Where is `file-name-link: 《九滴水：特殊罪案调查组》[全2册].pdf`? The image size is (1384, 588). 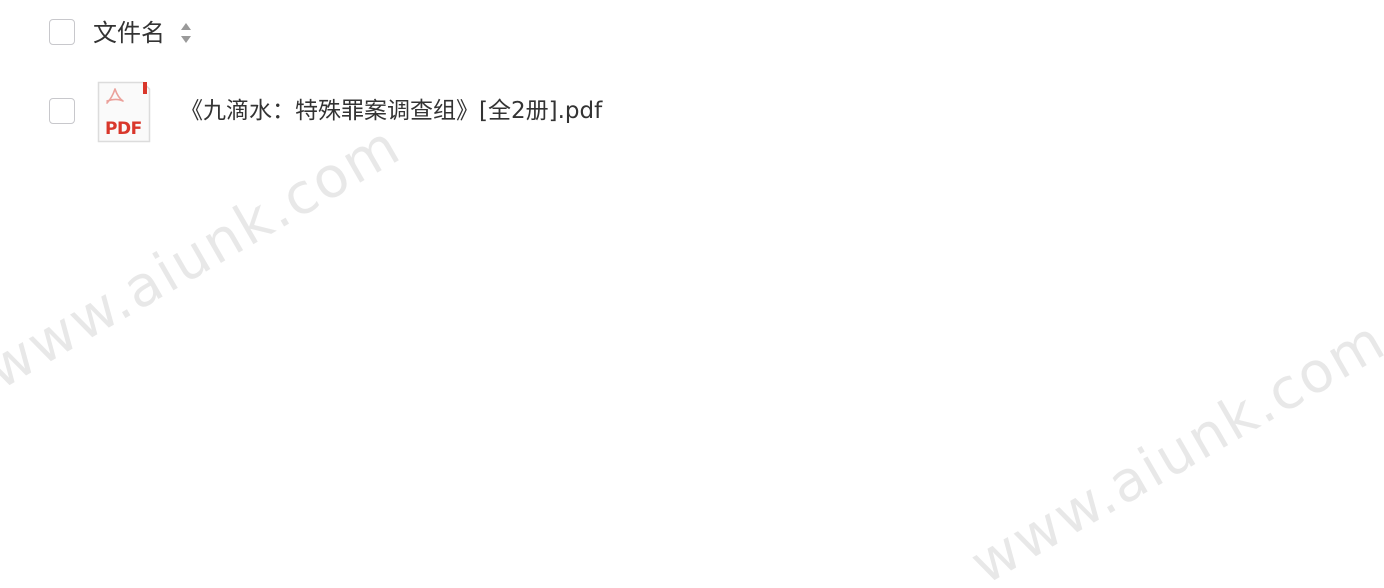
file-name-link: 《九滴水：特殊罪案调查组》[全2册].pdf is located at coordinates (391, 111).